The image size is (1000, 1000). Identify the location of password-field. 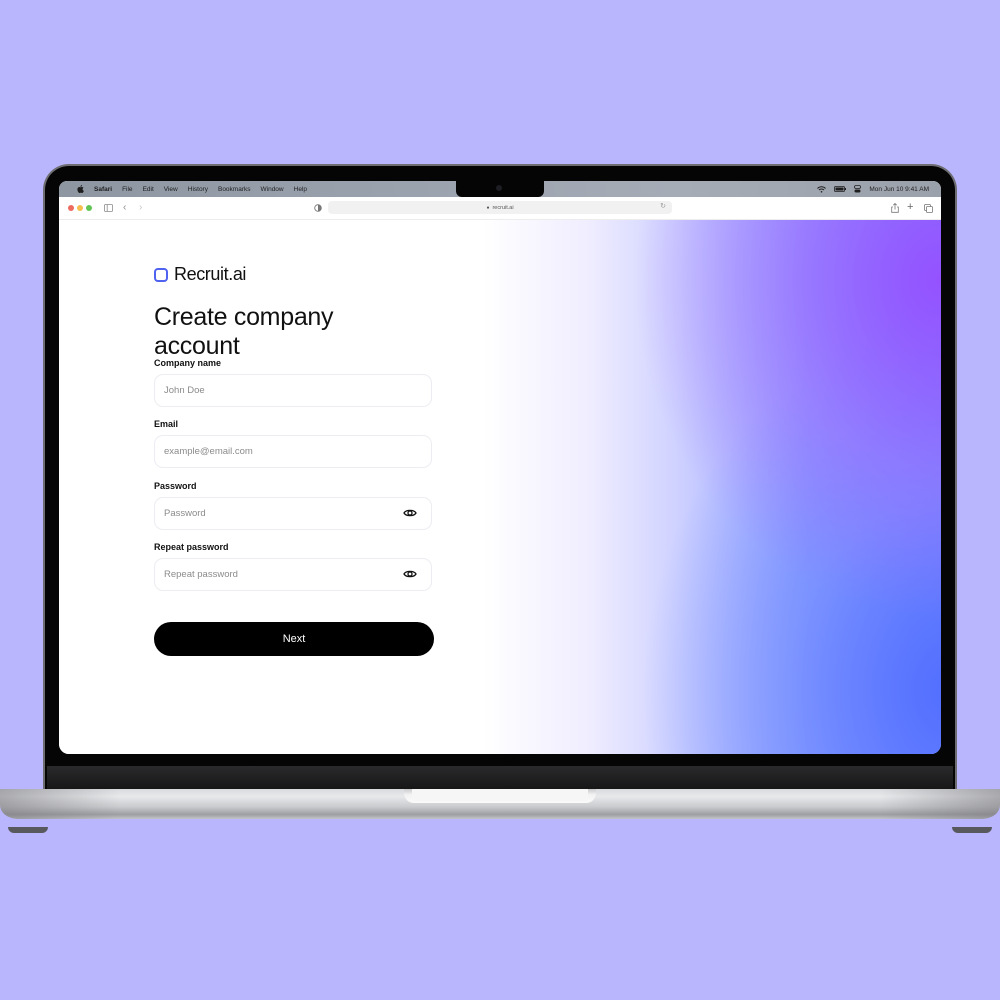
(293, 513).